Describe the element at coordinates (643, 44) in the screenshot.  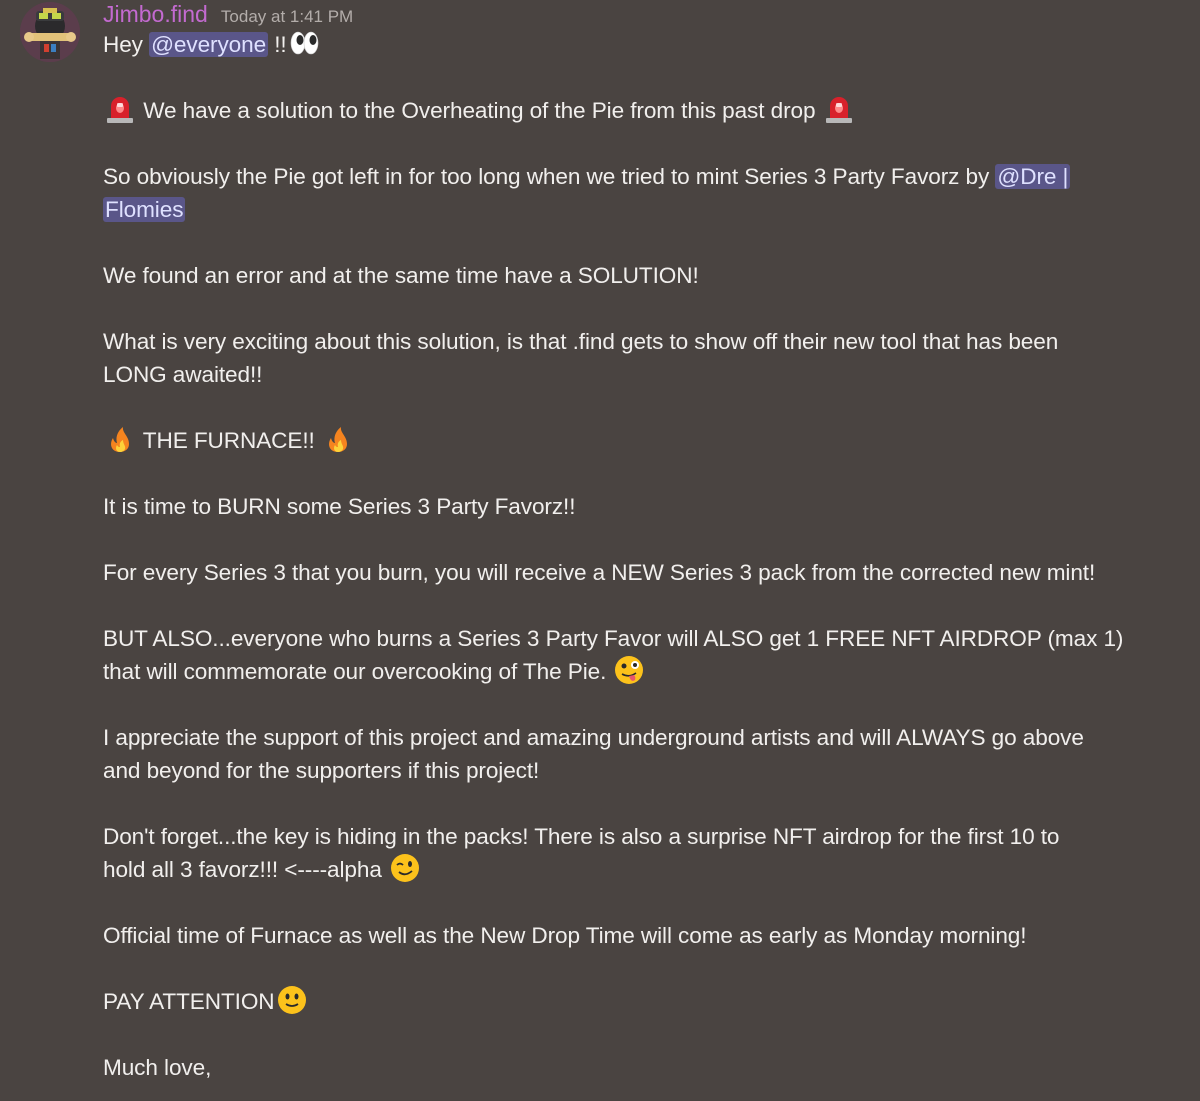
I see `greeting-line: Hey @everyone !!` at that location.